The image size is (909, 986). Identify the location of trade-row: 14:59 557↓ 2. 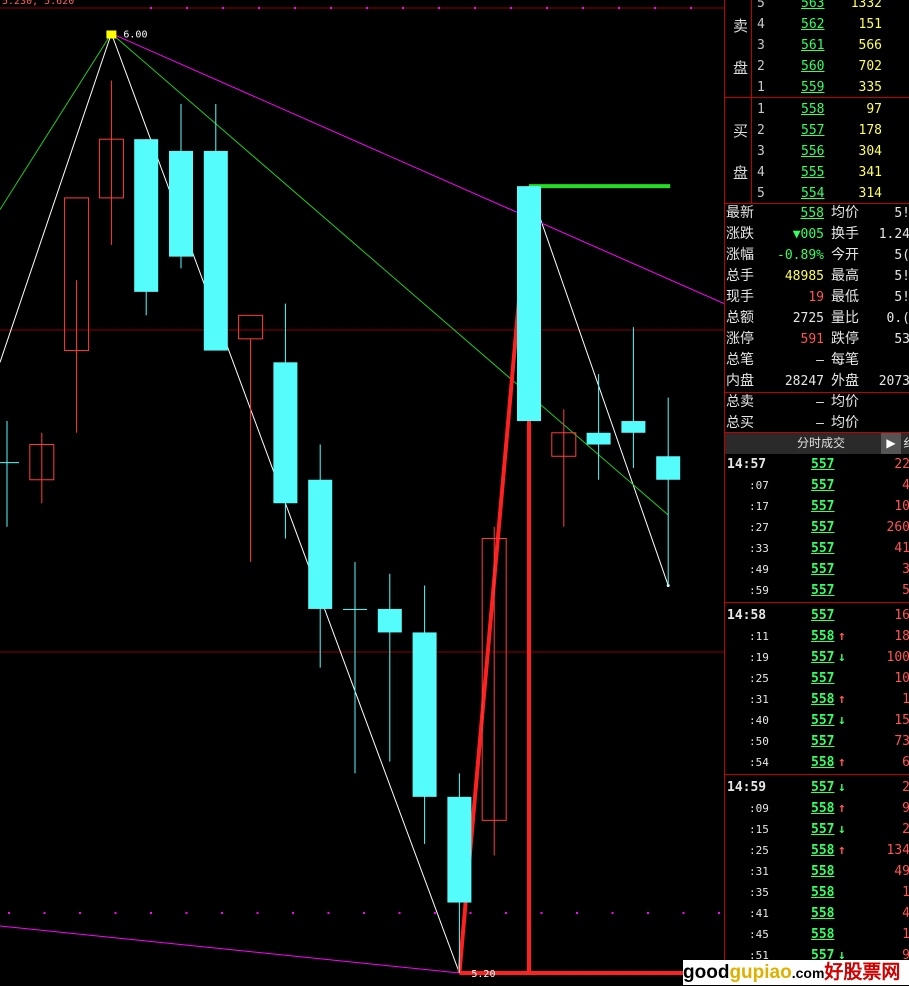
(817, 787).